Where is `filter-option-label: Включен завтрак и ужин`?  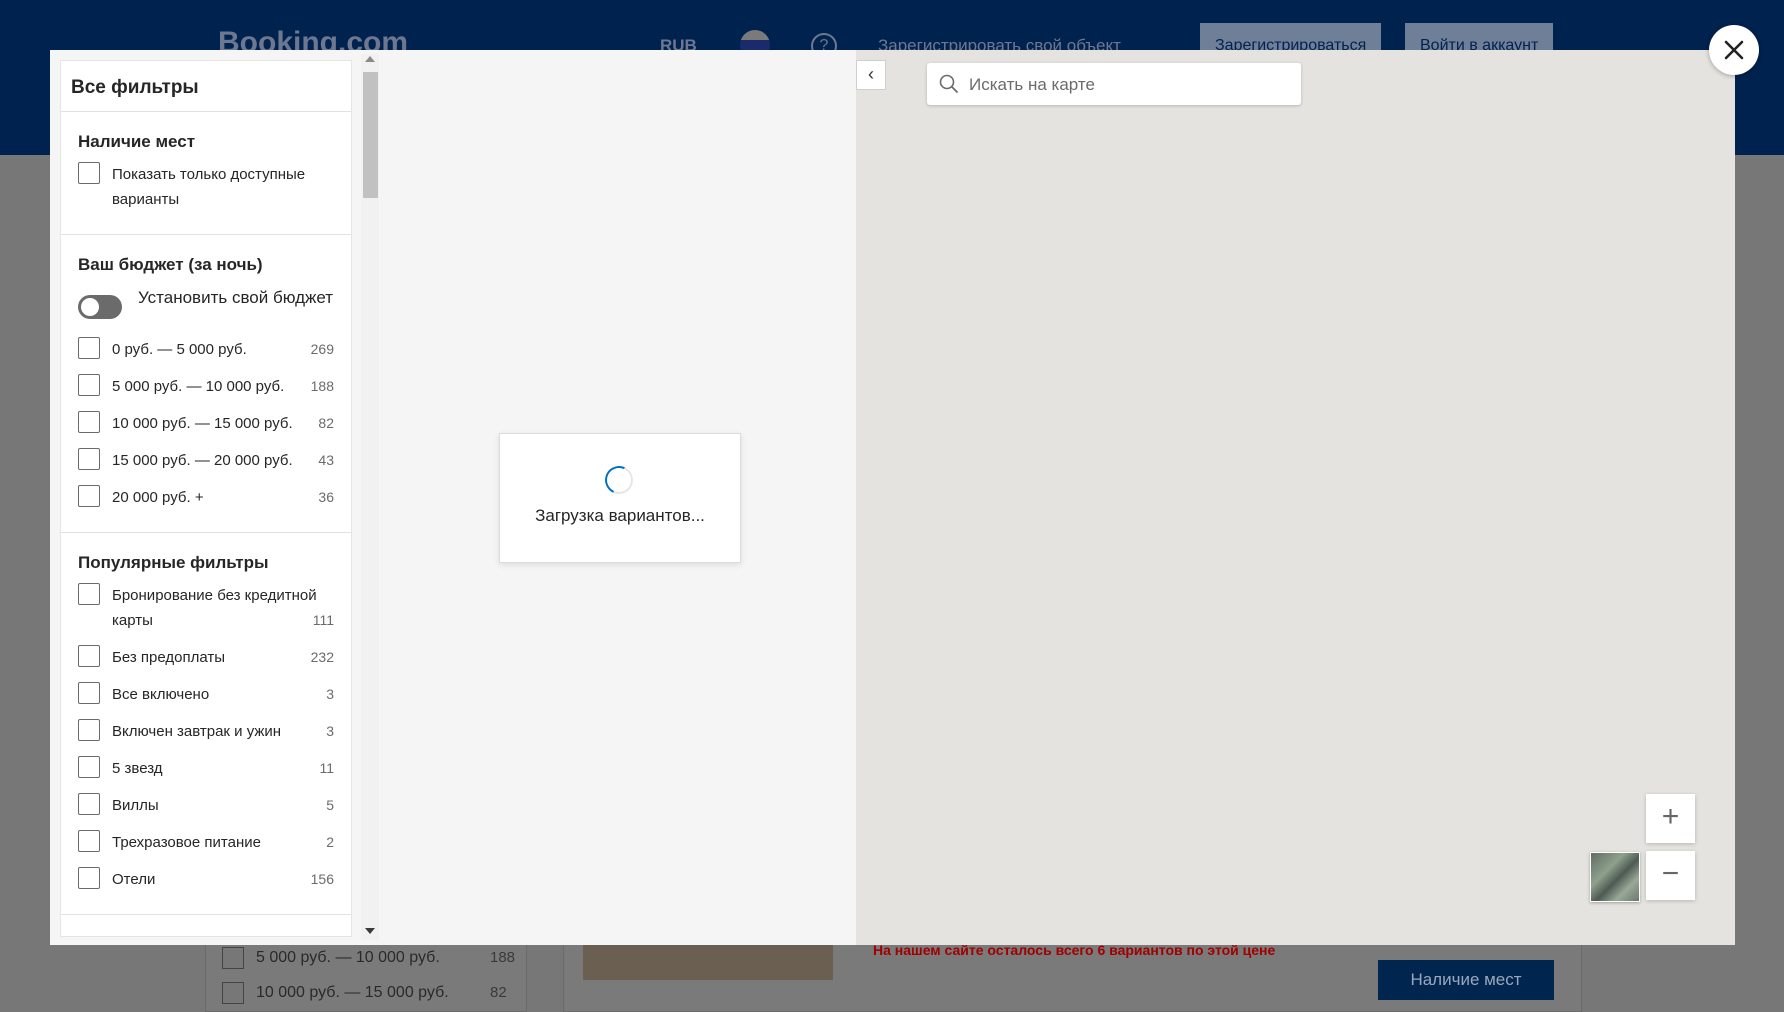
filter-option-label: Включен завтрак и ужин is located at coordinates (197, 731).